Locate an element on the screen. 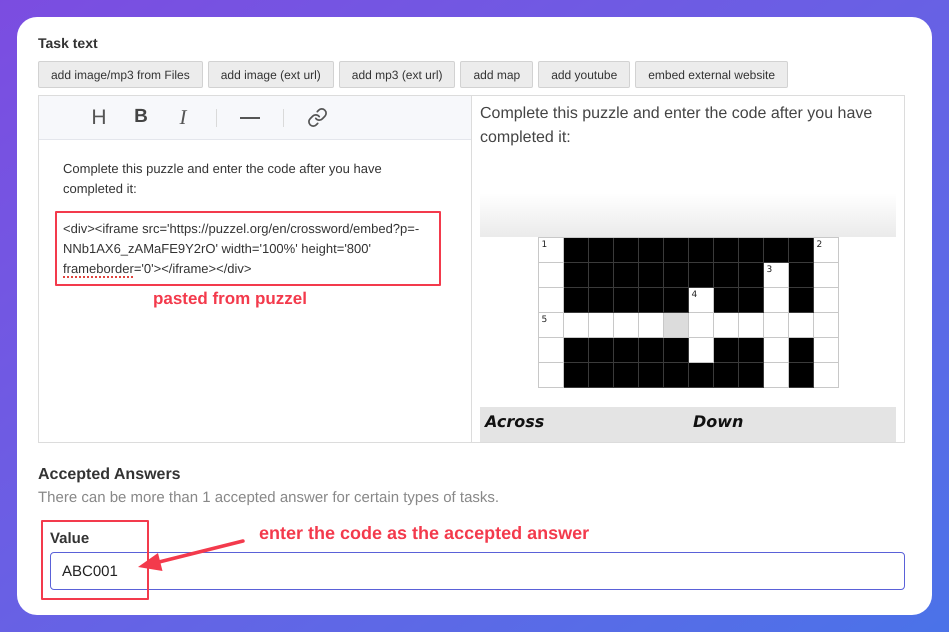  clues-heading: Across is located at coordinates (514, 421).